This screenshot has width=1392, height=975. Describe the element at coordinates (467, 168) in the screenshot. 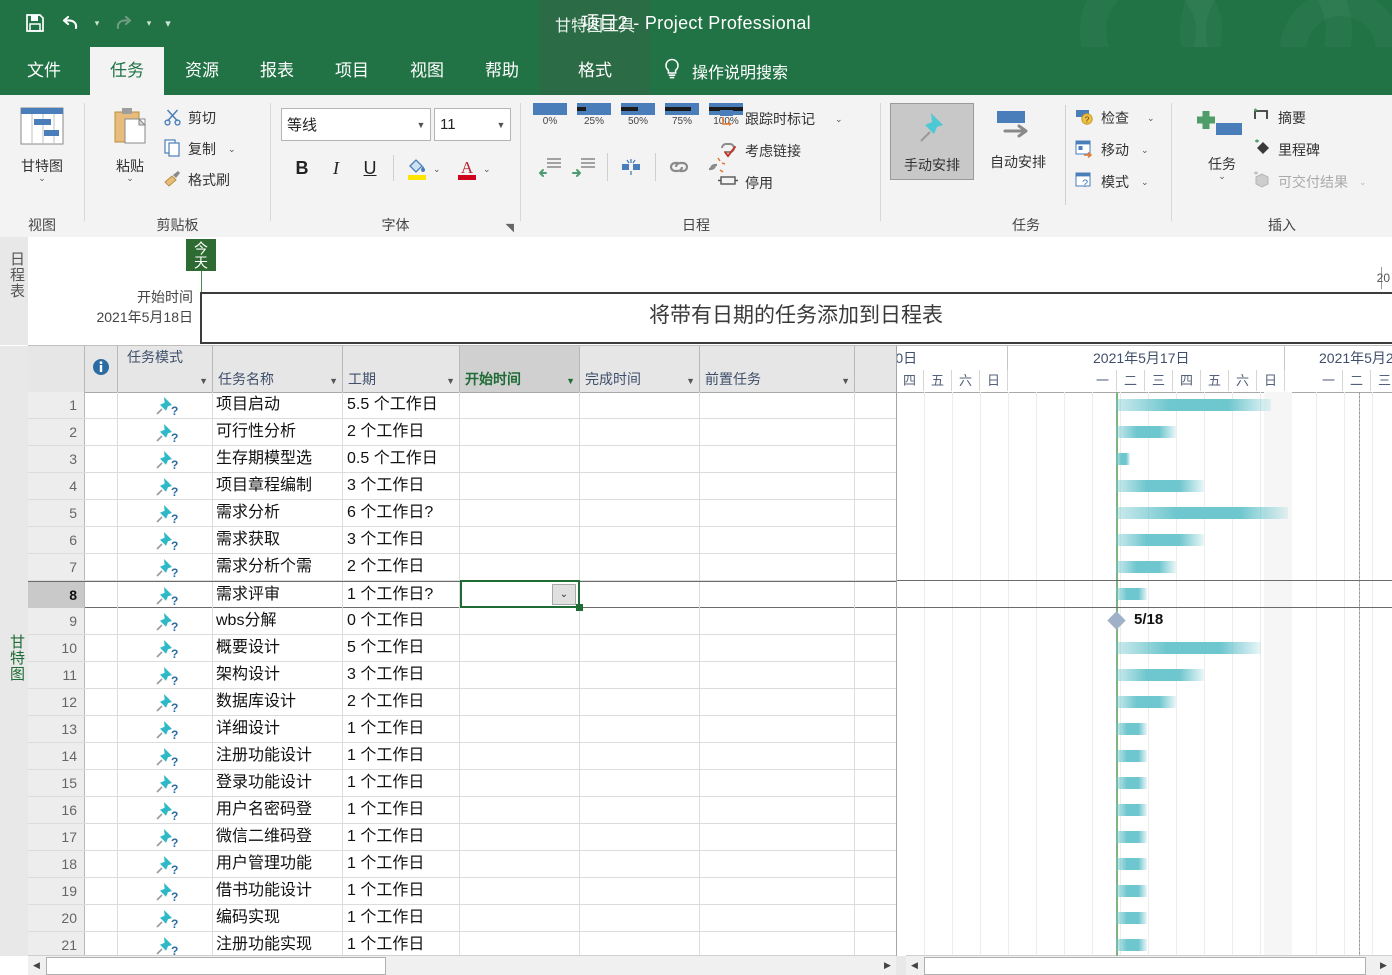

I see `font-color-button: A` at that location.